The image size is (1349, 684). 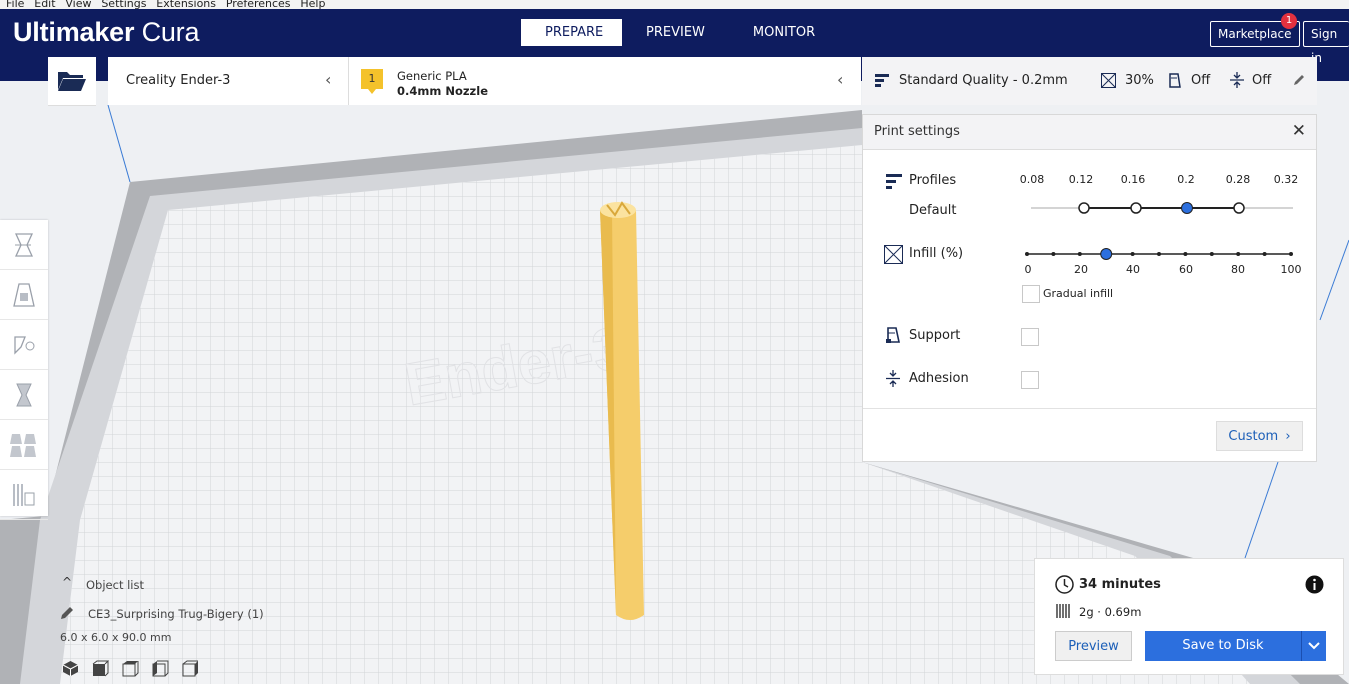 I want to click on infill-value: 30%, so click(x=1139, y=80).